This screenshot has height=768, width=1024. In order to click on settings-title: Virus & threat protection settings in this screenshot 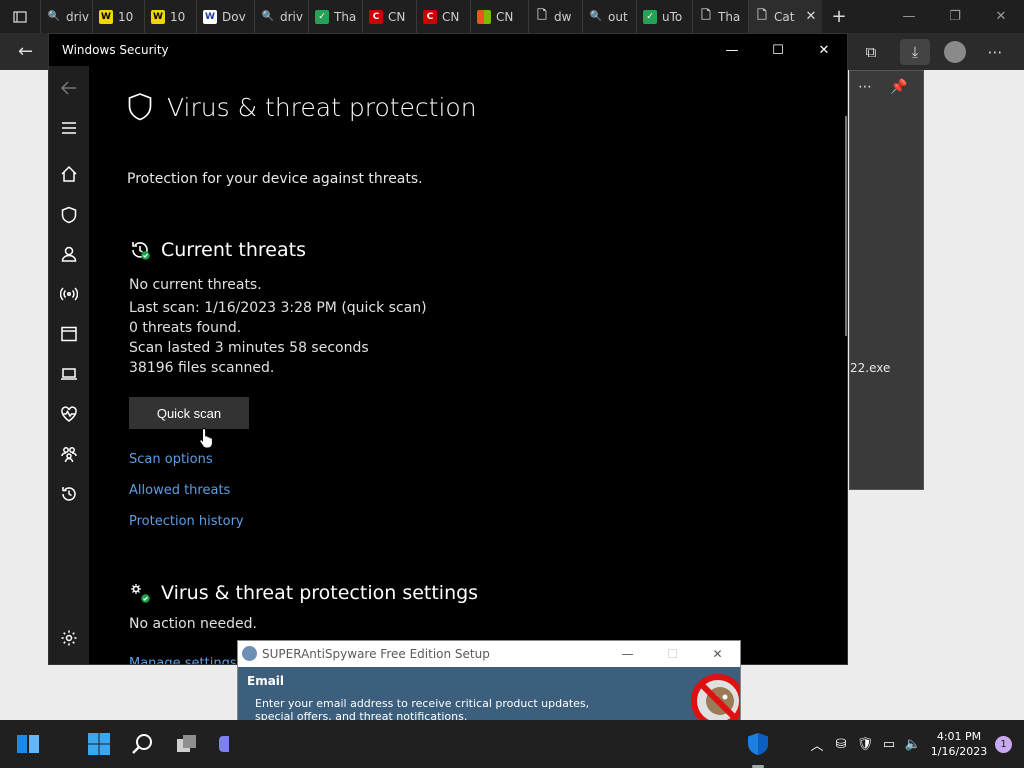, I will do `click(320, 593)`.